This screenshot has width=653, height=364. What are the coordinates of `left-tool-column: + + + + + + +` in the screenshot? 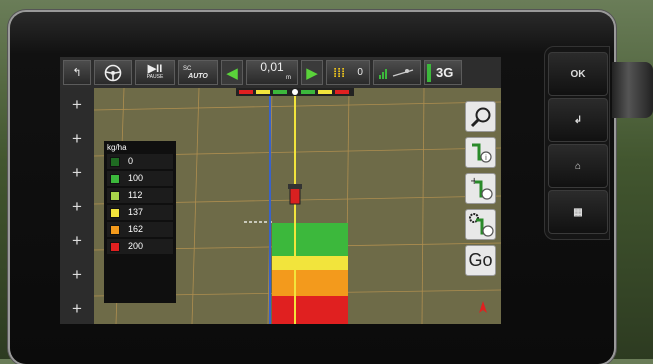 It's located at (77, 206).